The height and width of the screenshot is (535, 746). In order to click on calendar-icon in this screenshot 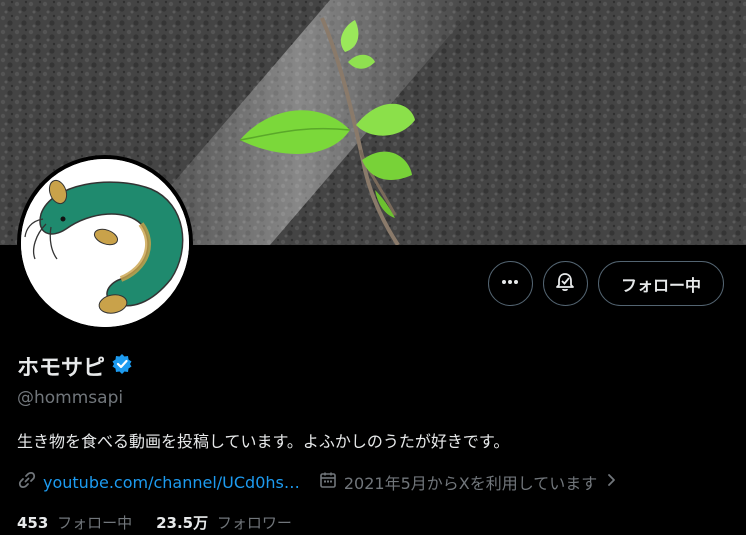, I will do `click(328, 482)`.